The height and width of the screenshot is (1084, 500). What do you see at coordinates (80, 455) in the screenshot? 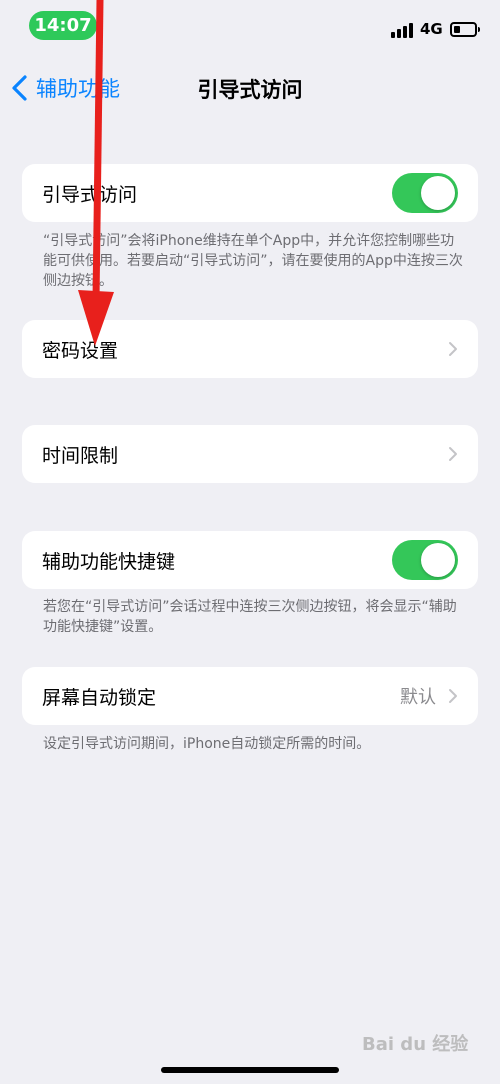
I see `time-limits-label: 时间限制` at bounding box center [80, 455].